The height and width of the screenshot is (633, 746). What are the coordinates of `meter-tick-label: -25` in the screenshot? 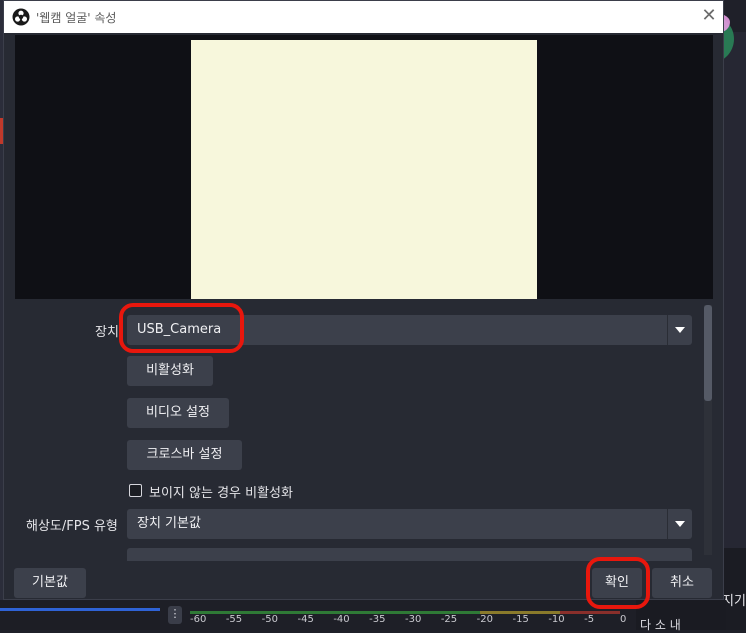 It's located at (449, 619).